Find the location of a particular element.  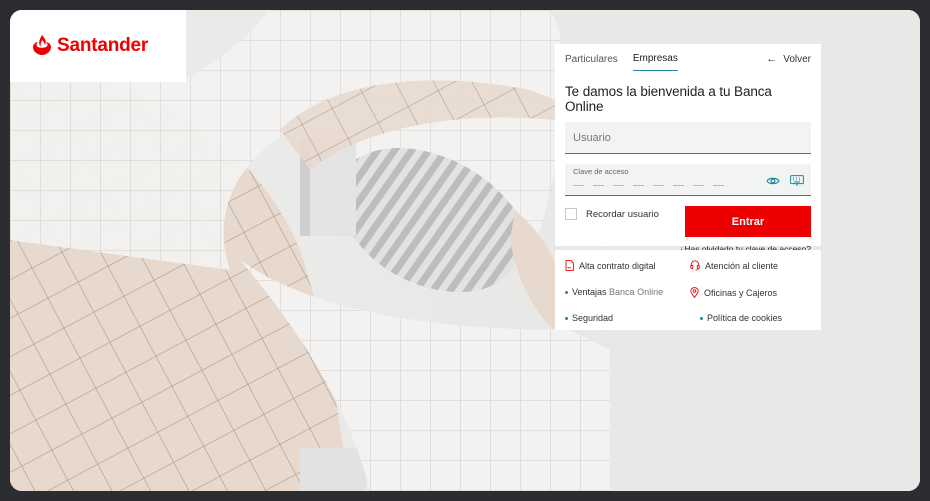

login-actions-row: Recordar usuario Entrar is located at coordinates (688, 224).